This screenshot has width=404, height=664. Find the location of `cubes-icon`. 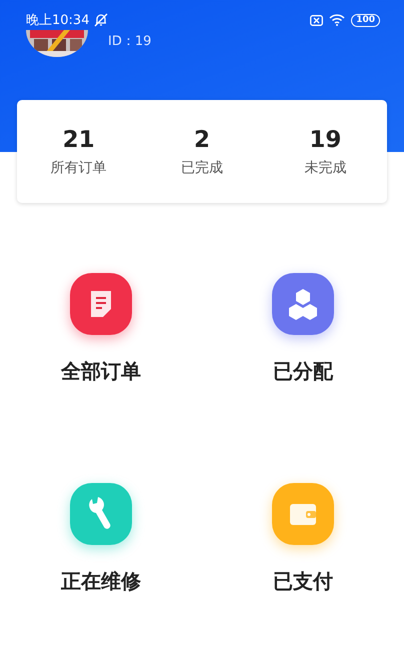

cubes-icon is located at coordinates (303, 304).